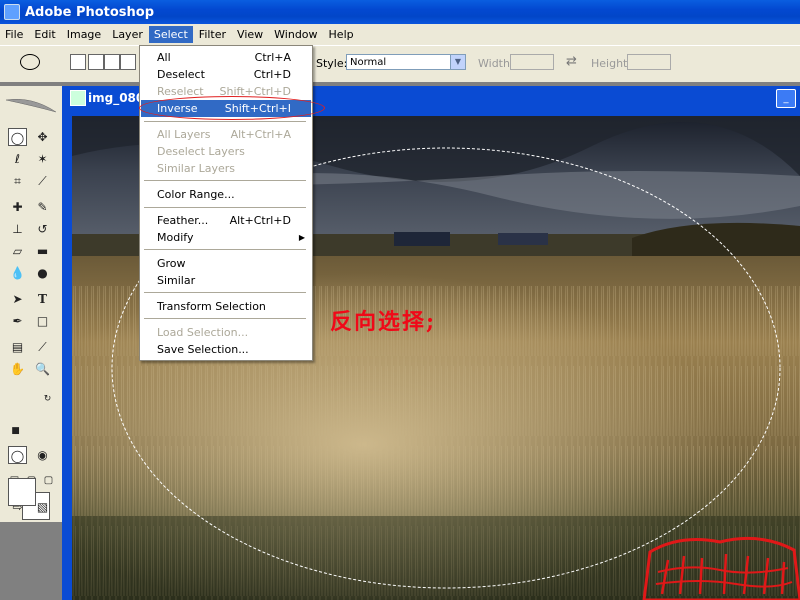 The width and height of the screenshot is (800, 600). Describe the element at coordinates (42, 273) in the screenshot. I see `dodge-tool-icon: ●` at that location.